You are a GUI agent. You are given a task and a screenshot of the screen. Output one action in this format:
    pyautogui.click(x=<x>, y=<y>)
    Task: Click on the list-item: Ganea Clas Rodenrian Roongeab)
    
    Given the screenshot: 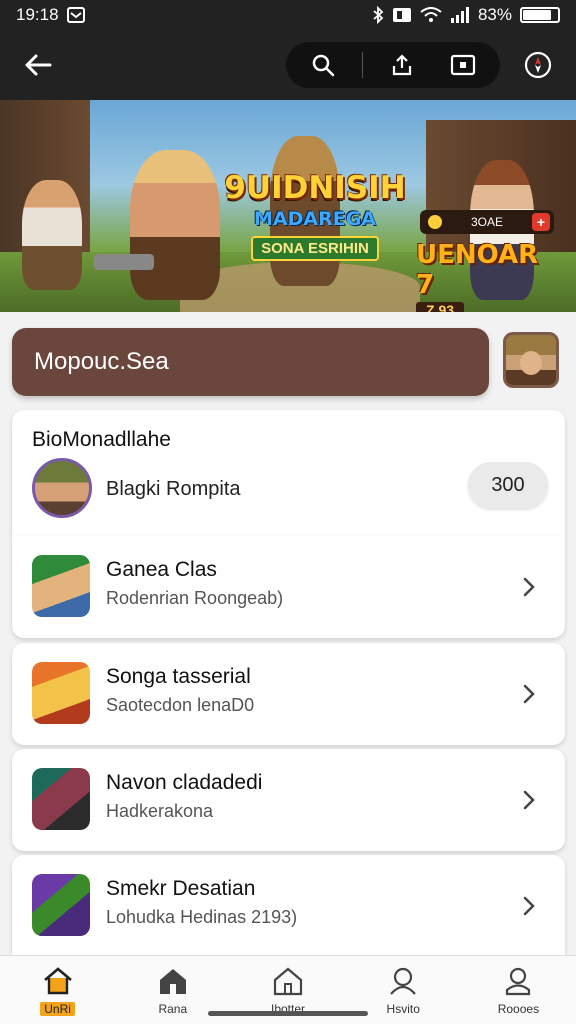 What is the action you would take?
    pyautogui.click(x=288, y=587)
    